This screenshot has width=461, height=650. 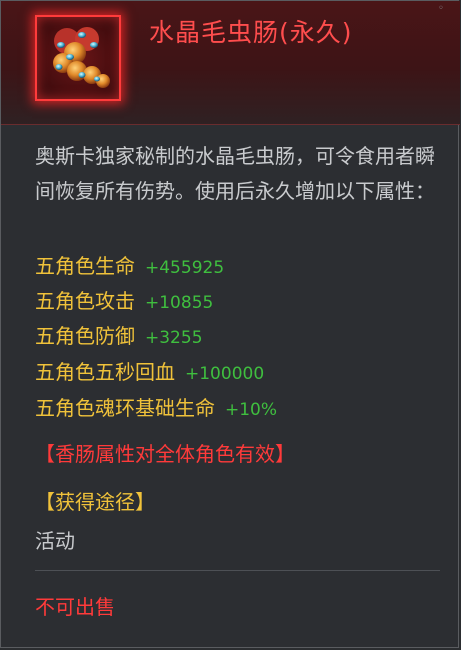 I want to click on item-icon-frame, so click(x=78, y=58).